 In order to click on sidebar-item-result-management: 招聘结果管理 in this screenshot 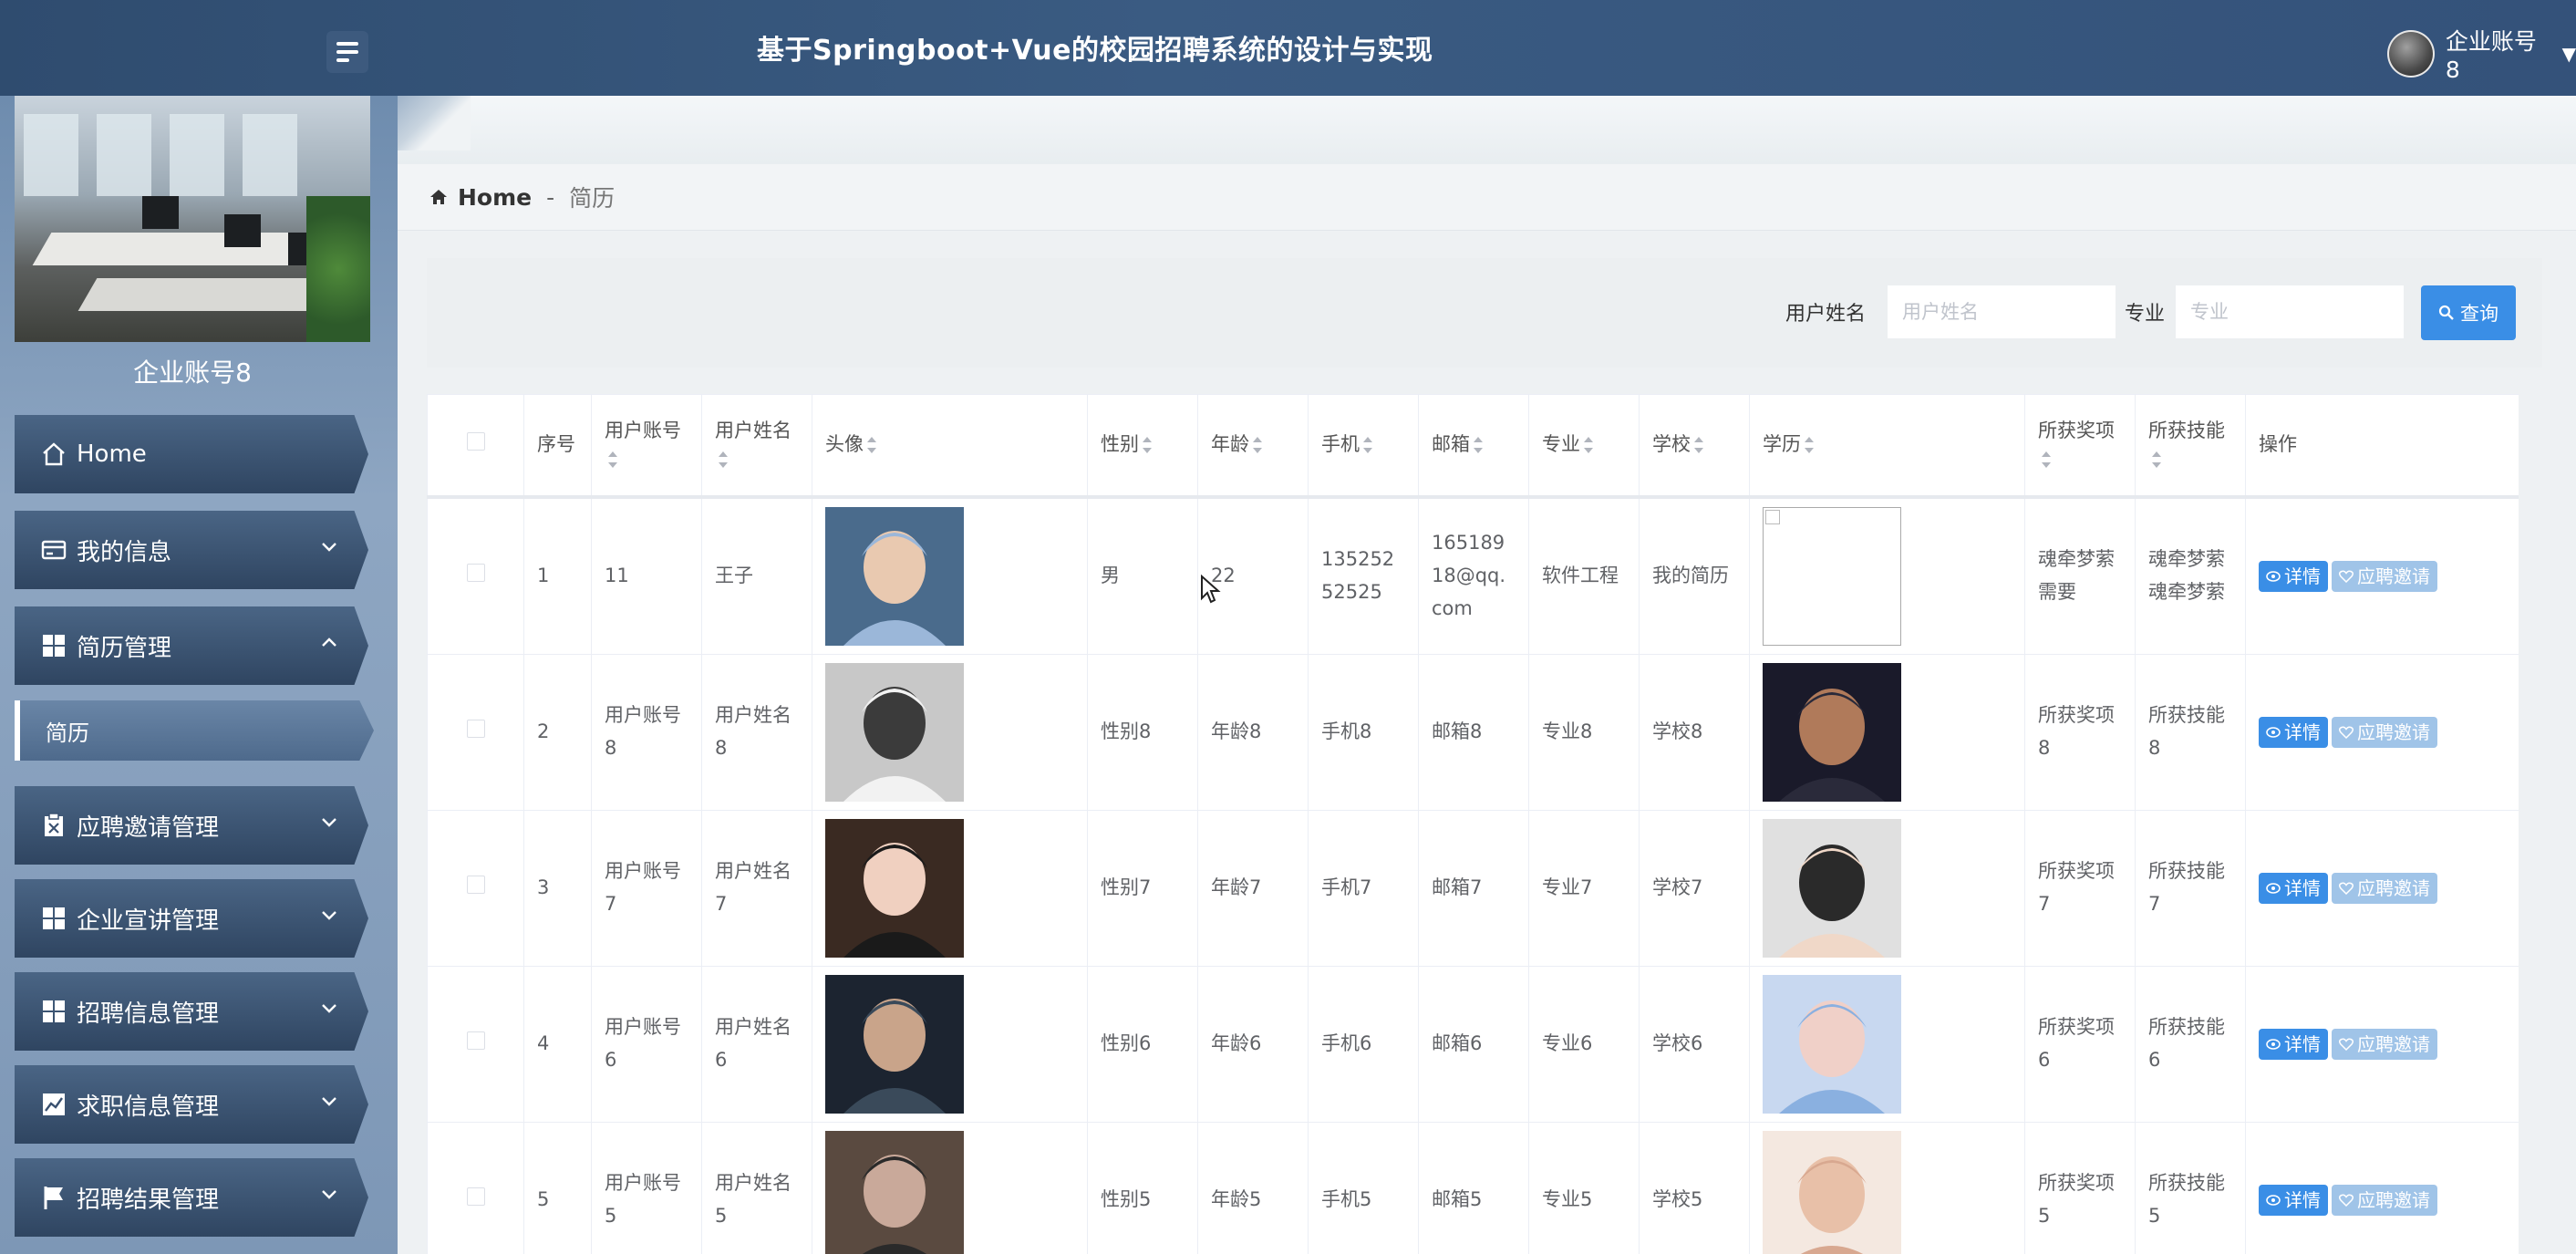, I will do `click(191, 1197)`.